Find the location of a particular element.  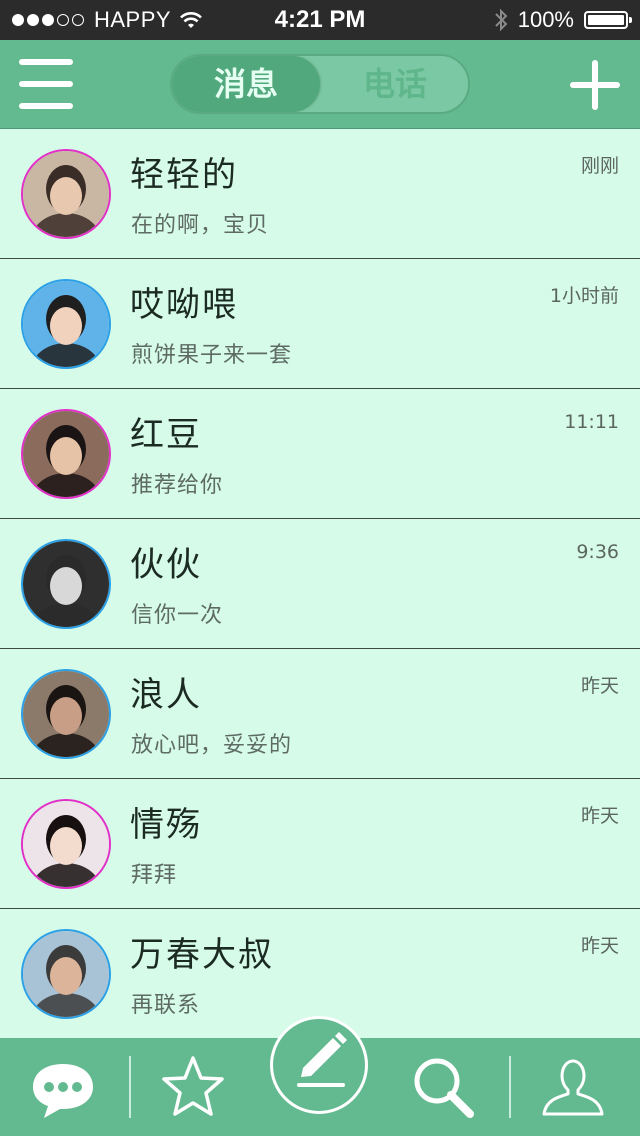

conversation-row: 哎呦喂 煎饼果子来一套 1小时前 is located at coordinates (320, 324).